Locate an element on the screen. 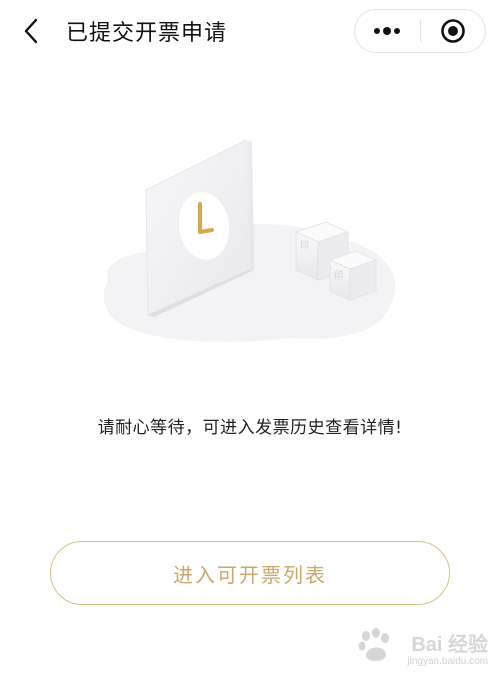 This screenshot has width=500, height=684. close-button is located at coordinates (453, 31).